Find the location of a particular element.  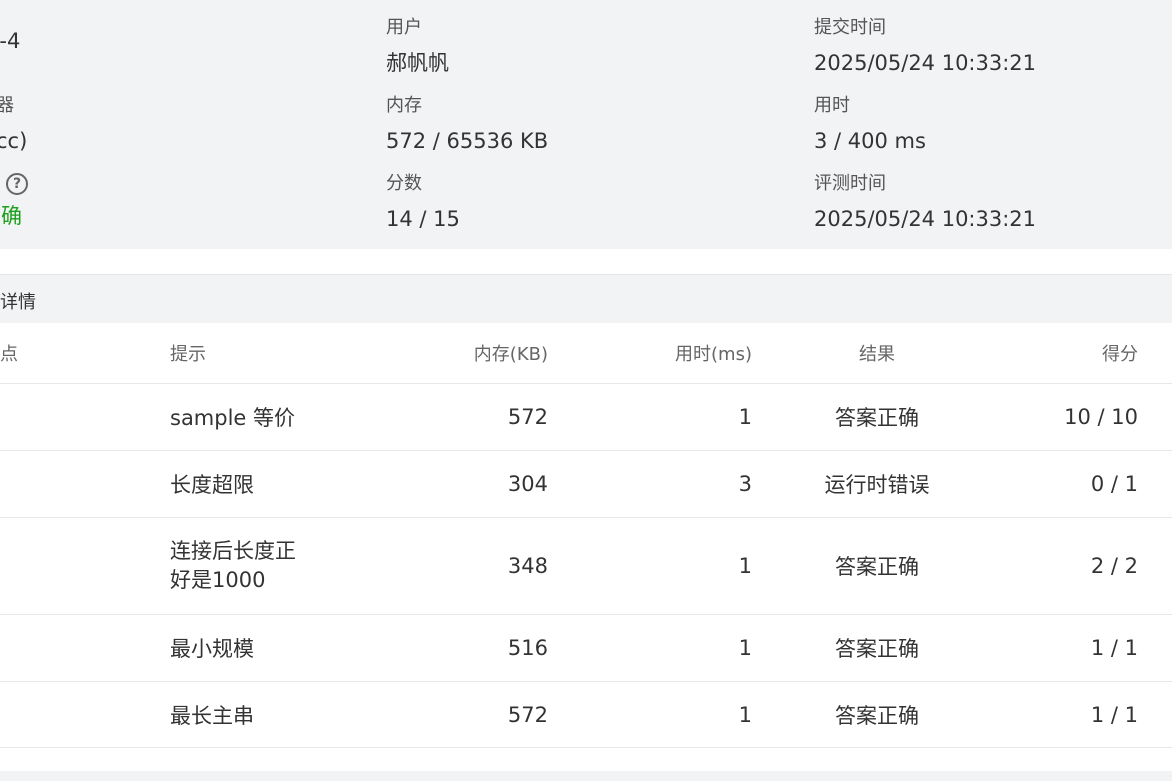

case-hint: sample 等价 is located at coordinates (270, 417).